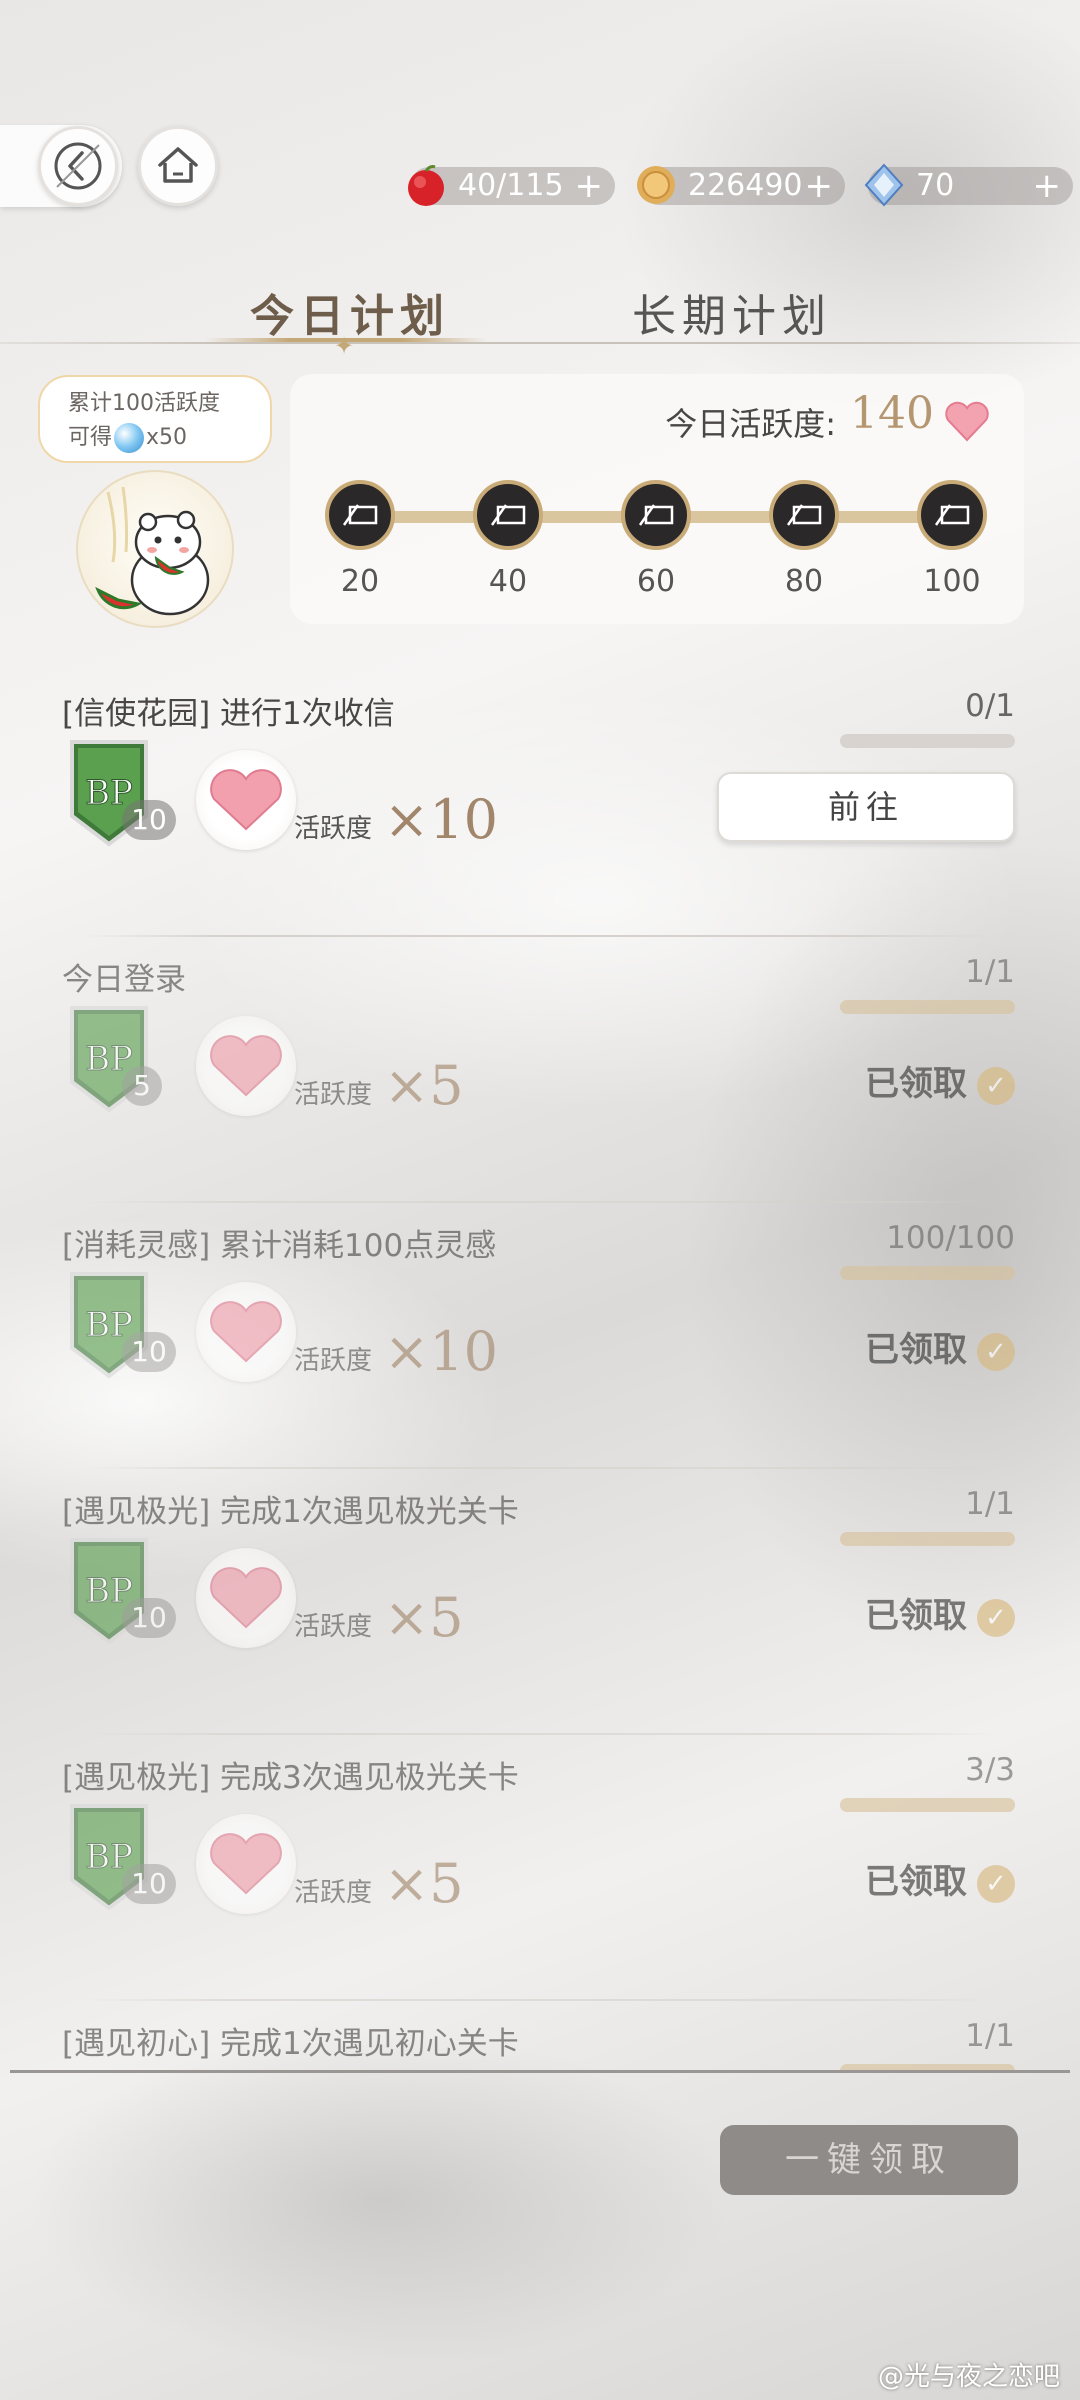  I want to click on task-item: [遇见初心] 完成1次遇见初心关卡 1/1, so click(540, 2036).